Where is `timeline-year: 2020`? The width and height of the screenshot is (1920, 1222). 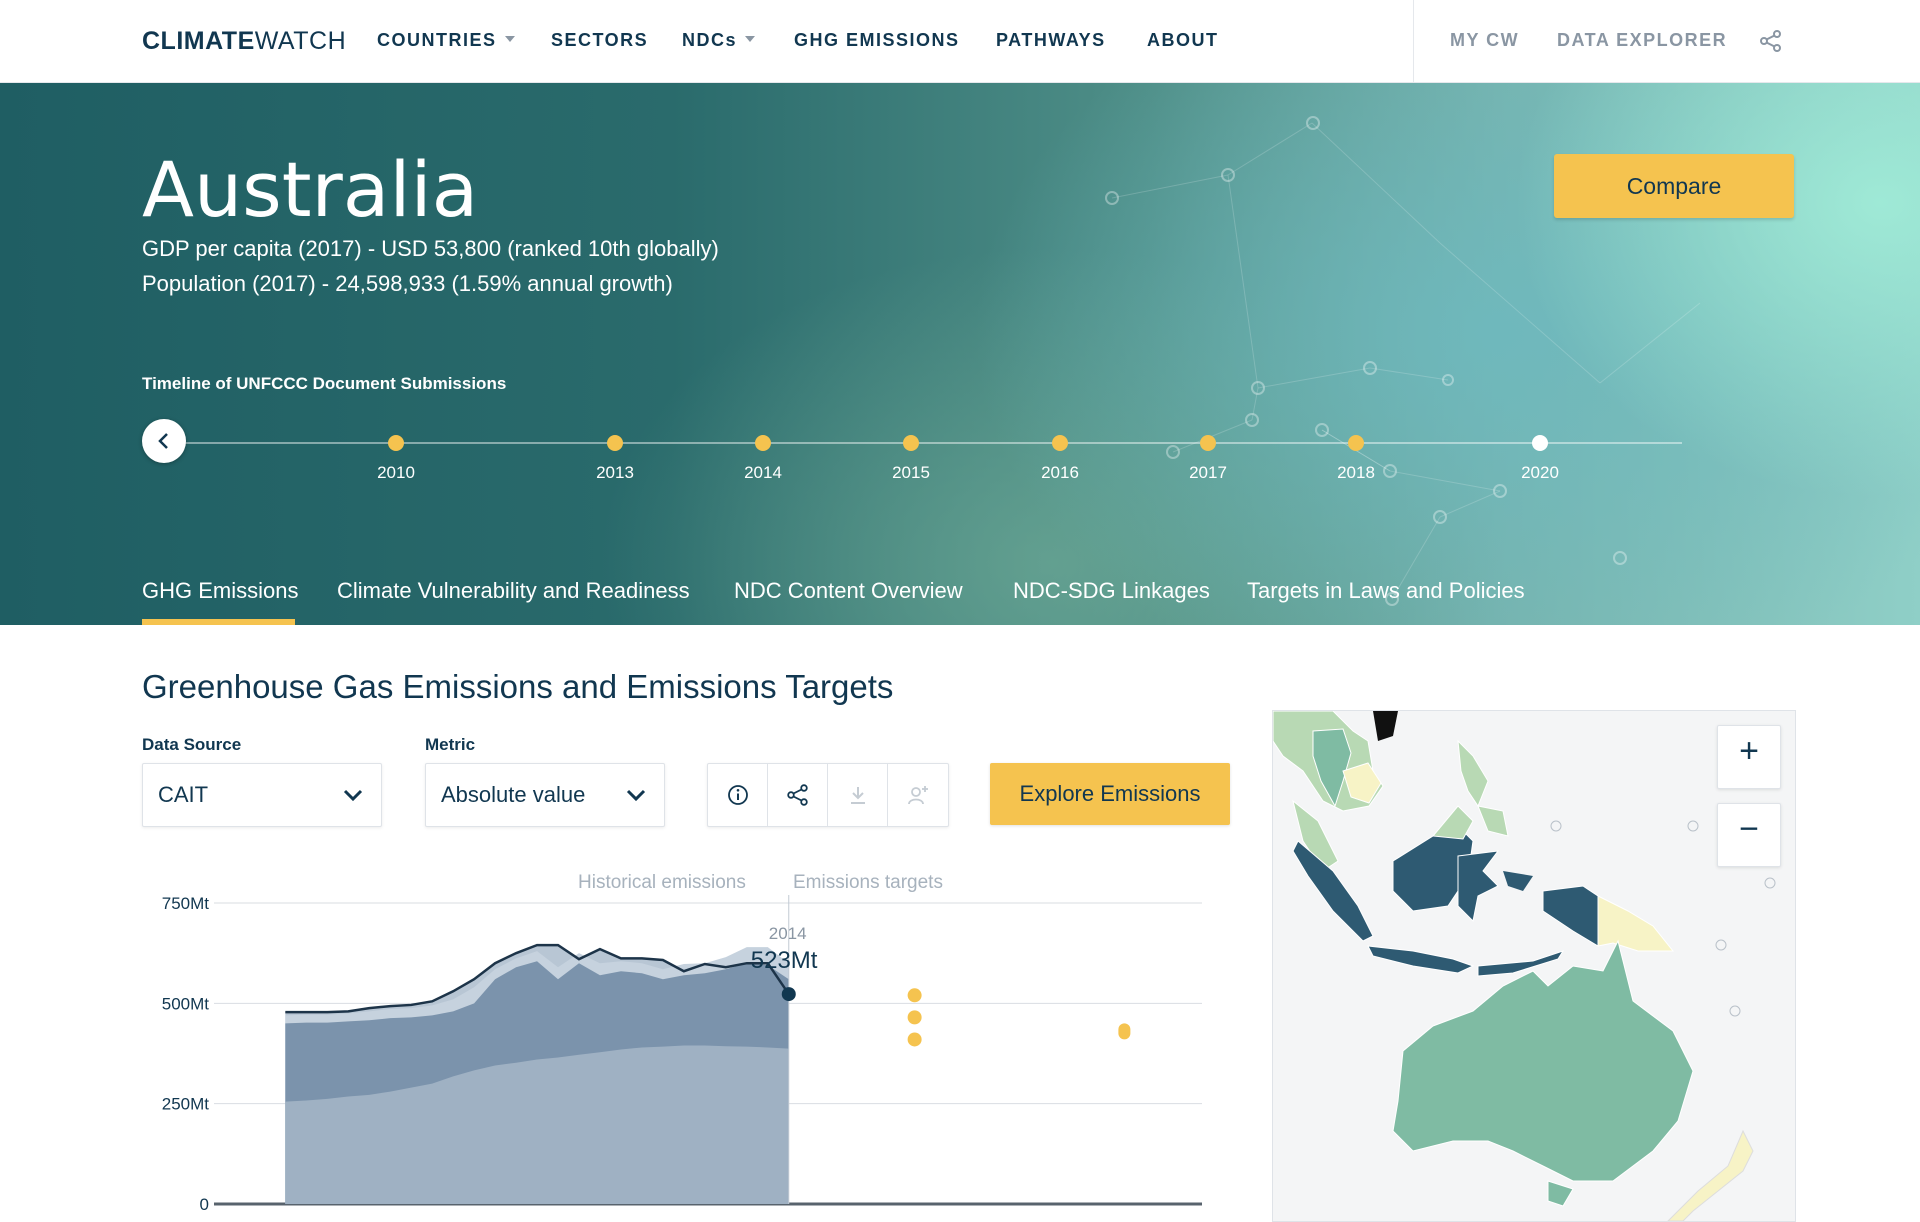
timeline-year: 2020 is located at coordinates (1540, 472).